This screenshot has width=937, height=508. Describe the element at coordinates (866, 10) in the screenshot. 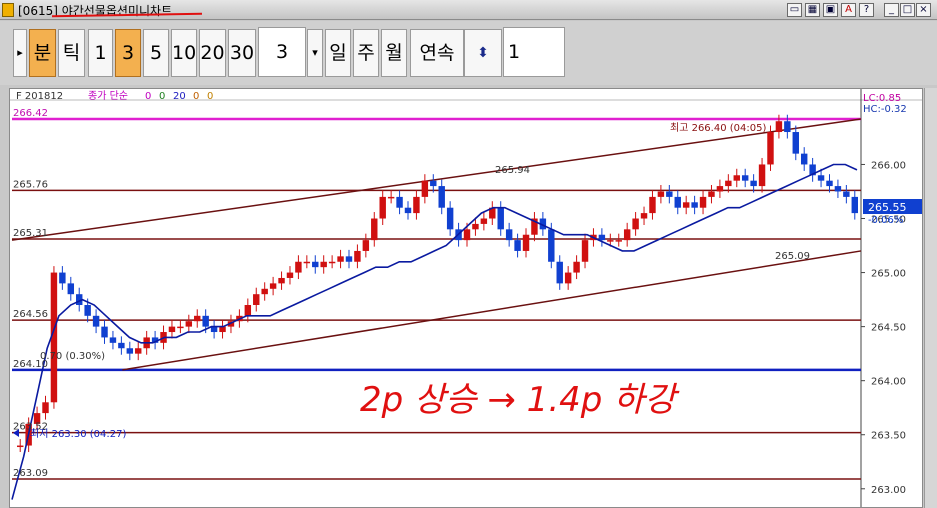

I see `help-icon: ?` at that location.